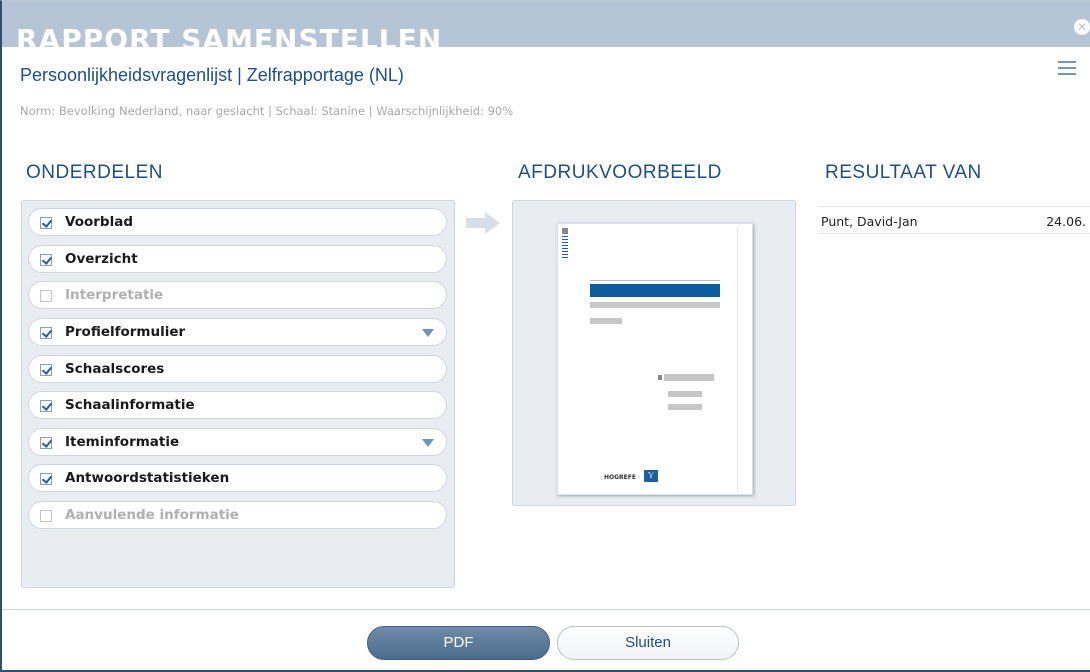 This screenshot has width=1090, height=672. What do you see at coordinates (565, 248) in the screenshot?
I see `barcode-icon` at bounding box center [565, 248].